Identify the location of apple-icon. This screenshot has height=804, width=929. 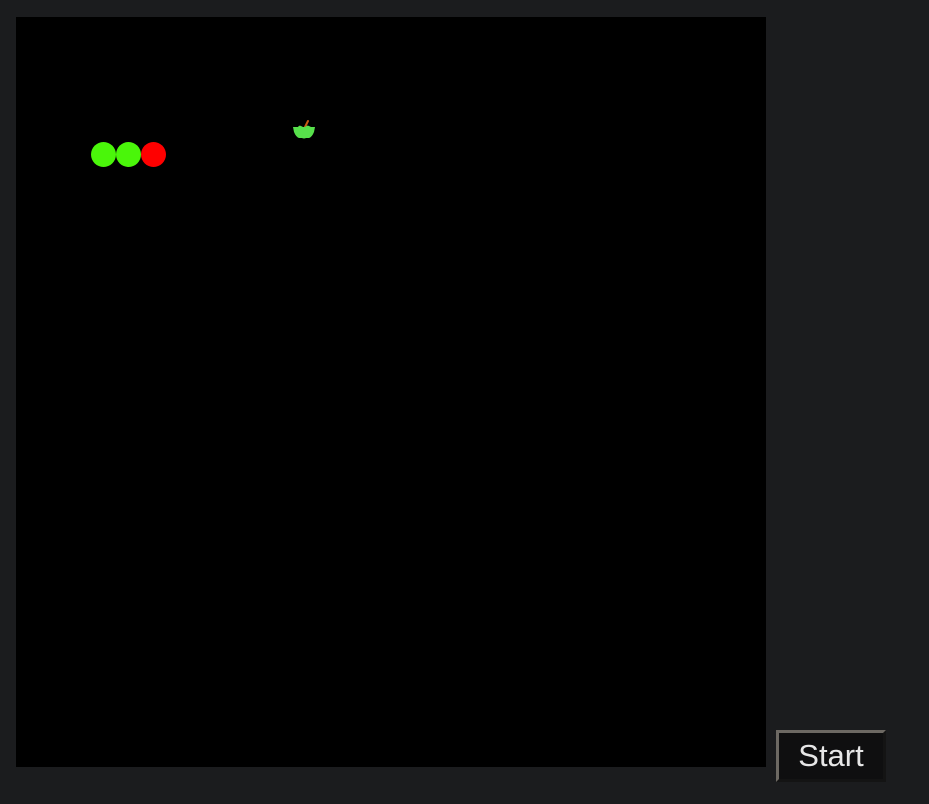
(304, 129).